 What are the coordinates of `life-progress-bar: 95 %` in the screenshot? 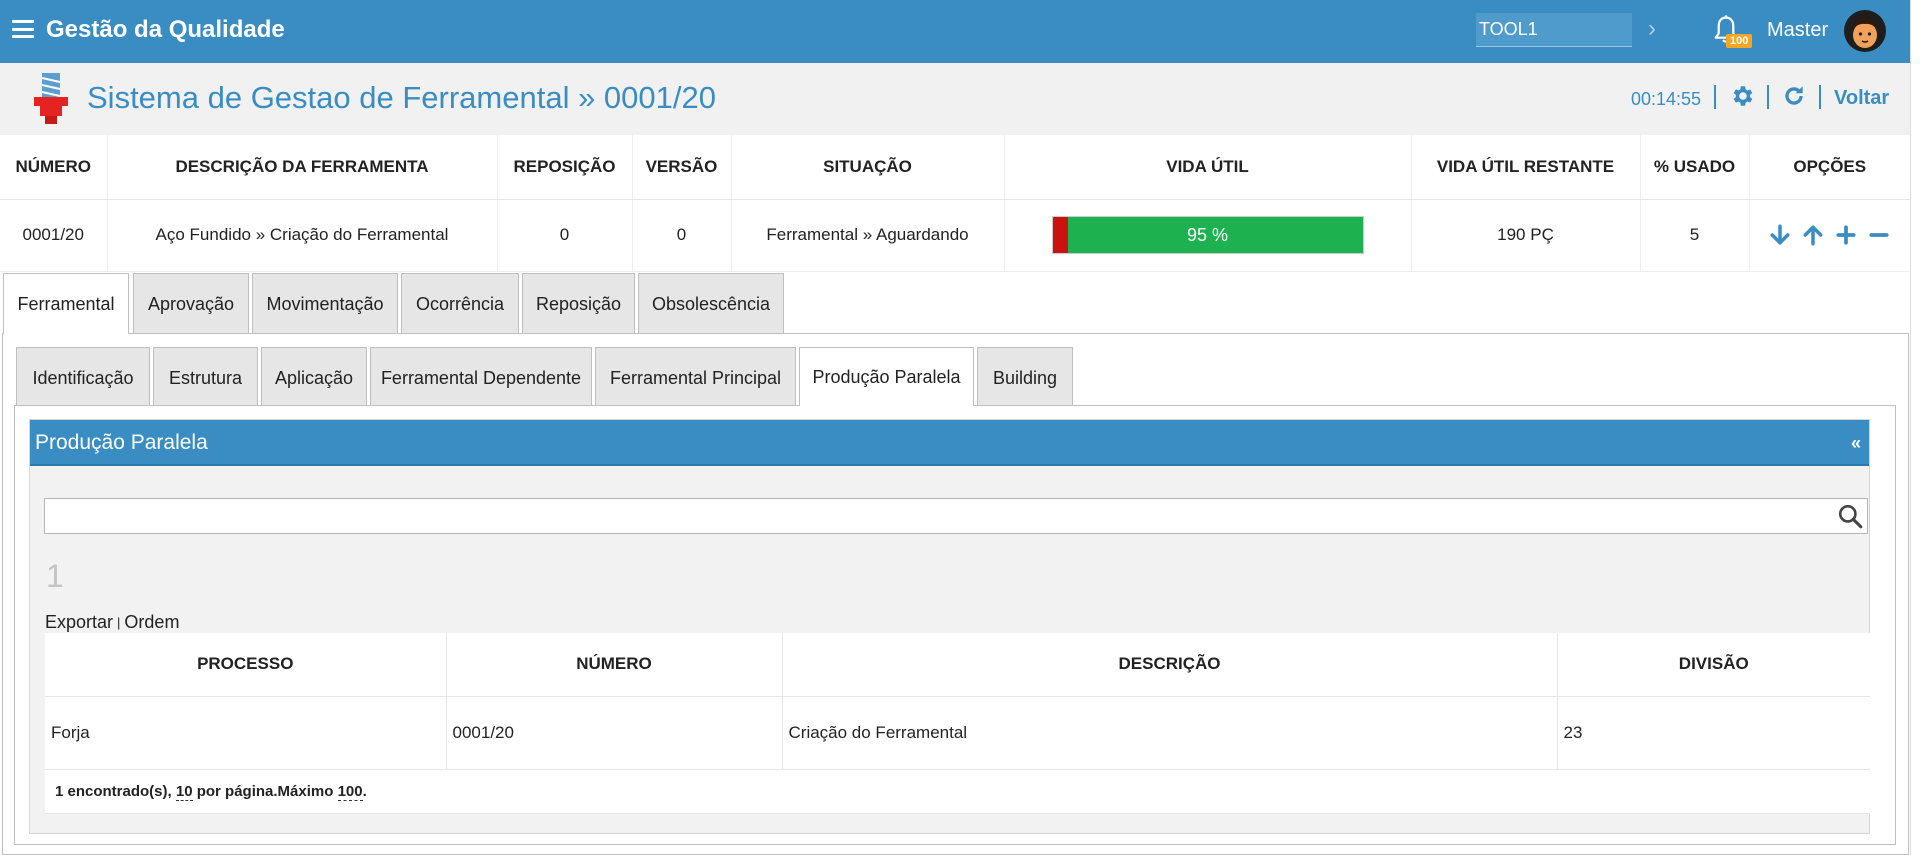 It's located at (1207, 235).